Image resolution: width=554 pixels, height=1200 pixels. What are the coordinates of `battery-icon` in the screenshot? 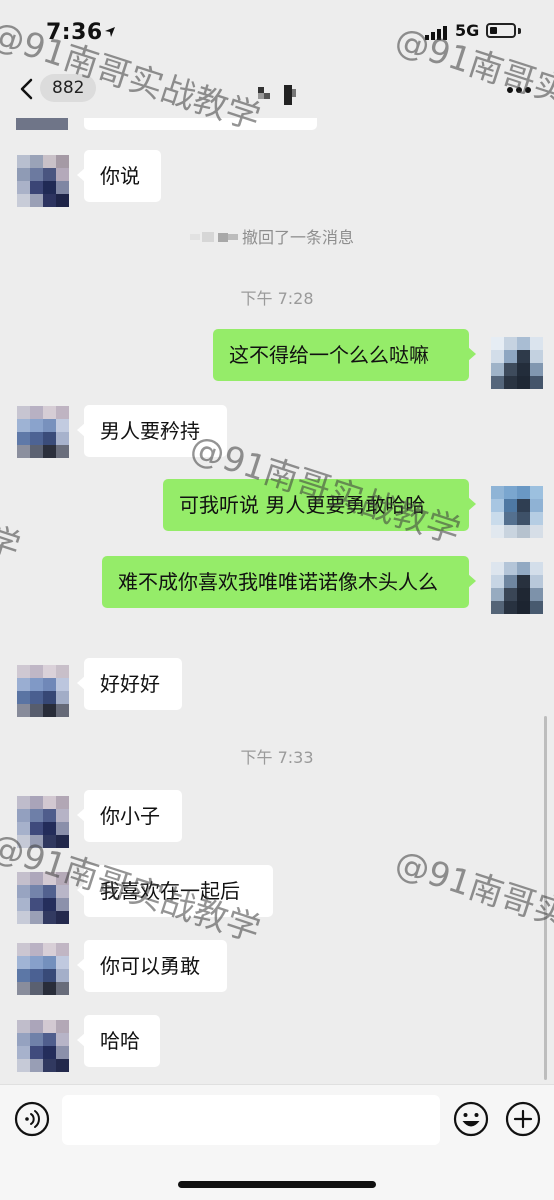 It's located at (501, 30).